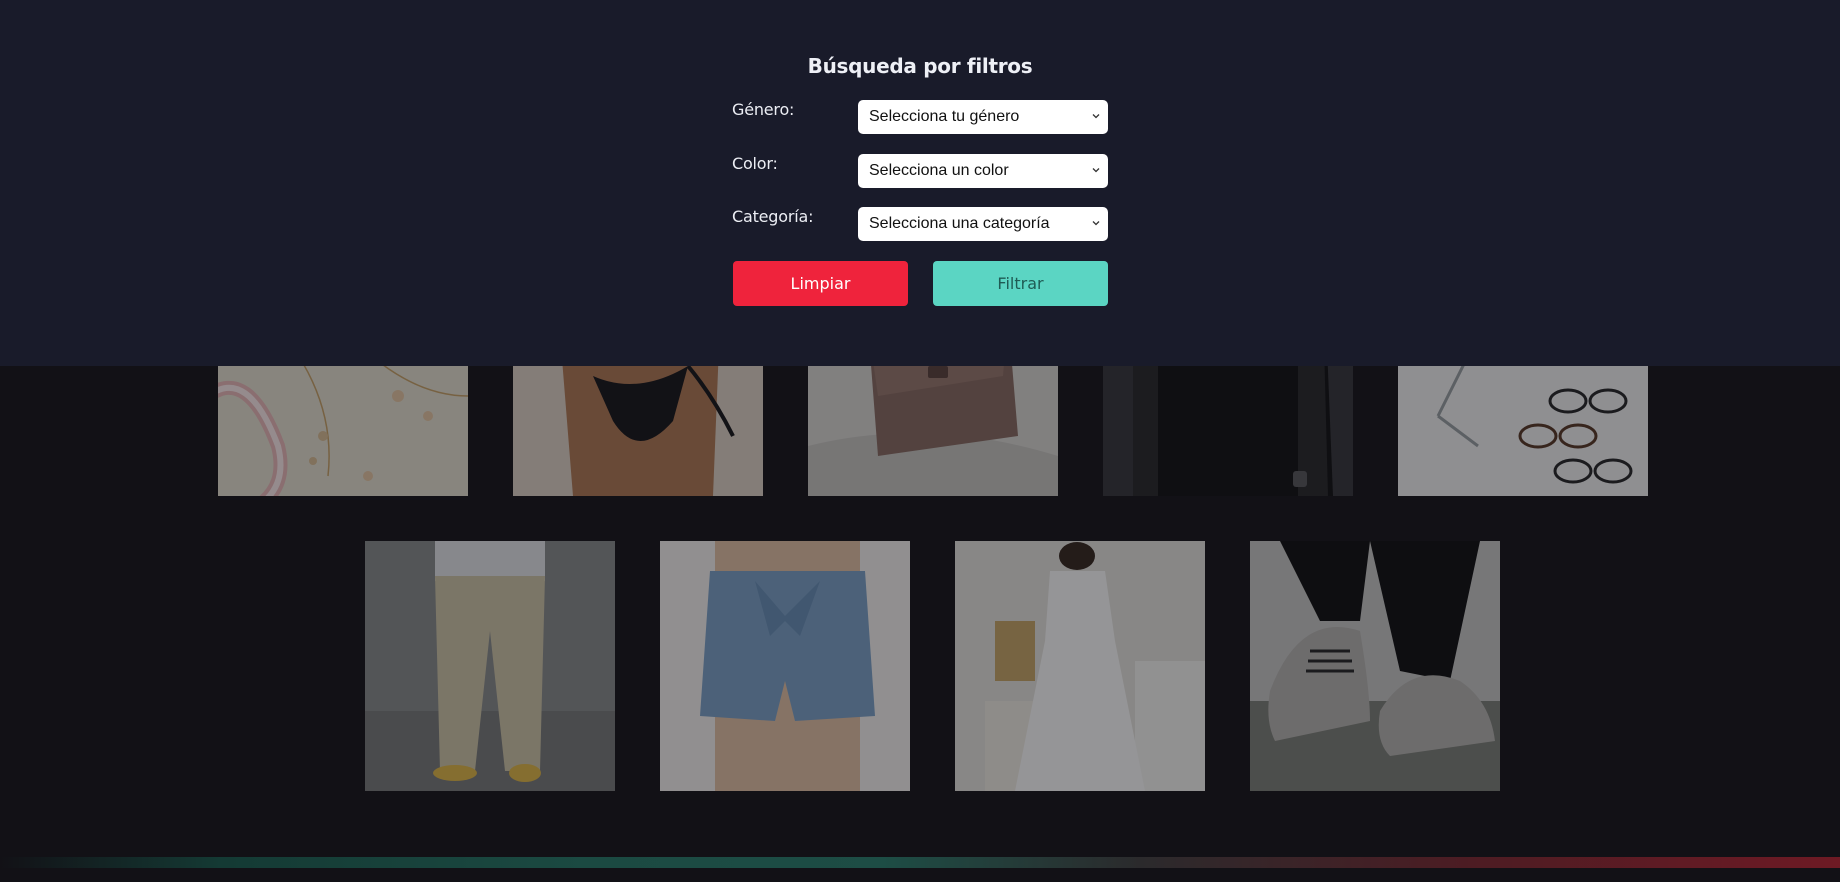 The image size is (1840, 882). What do you see at coordinates (959, 223) in the screenshot?
I see `category-select-value: Selecciona una categoría` at bounding box center [959, 223].